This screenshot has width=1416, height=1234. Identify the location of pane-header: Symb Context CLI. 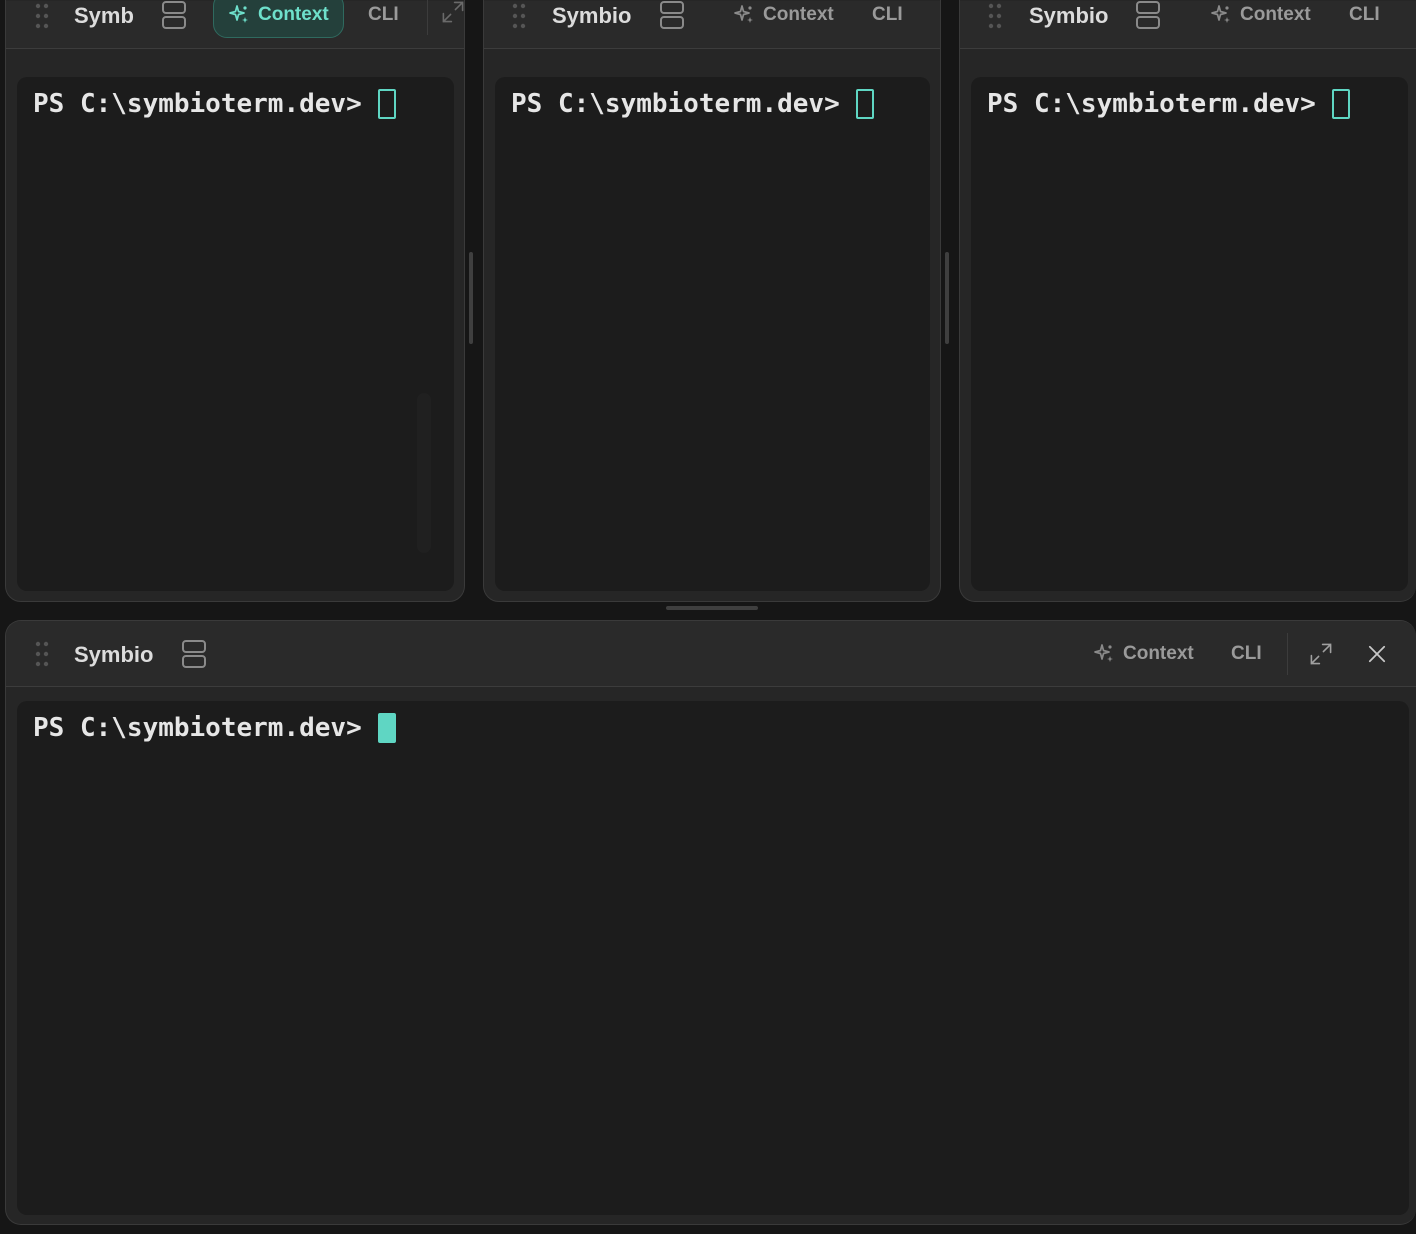
(235, 24).